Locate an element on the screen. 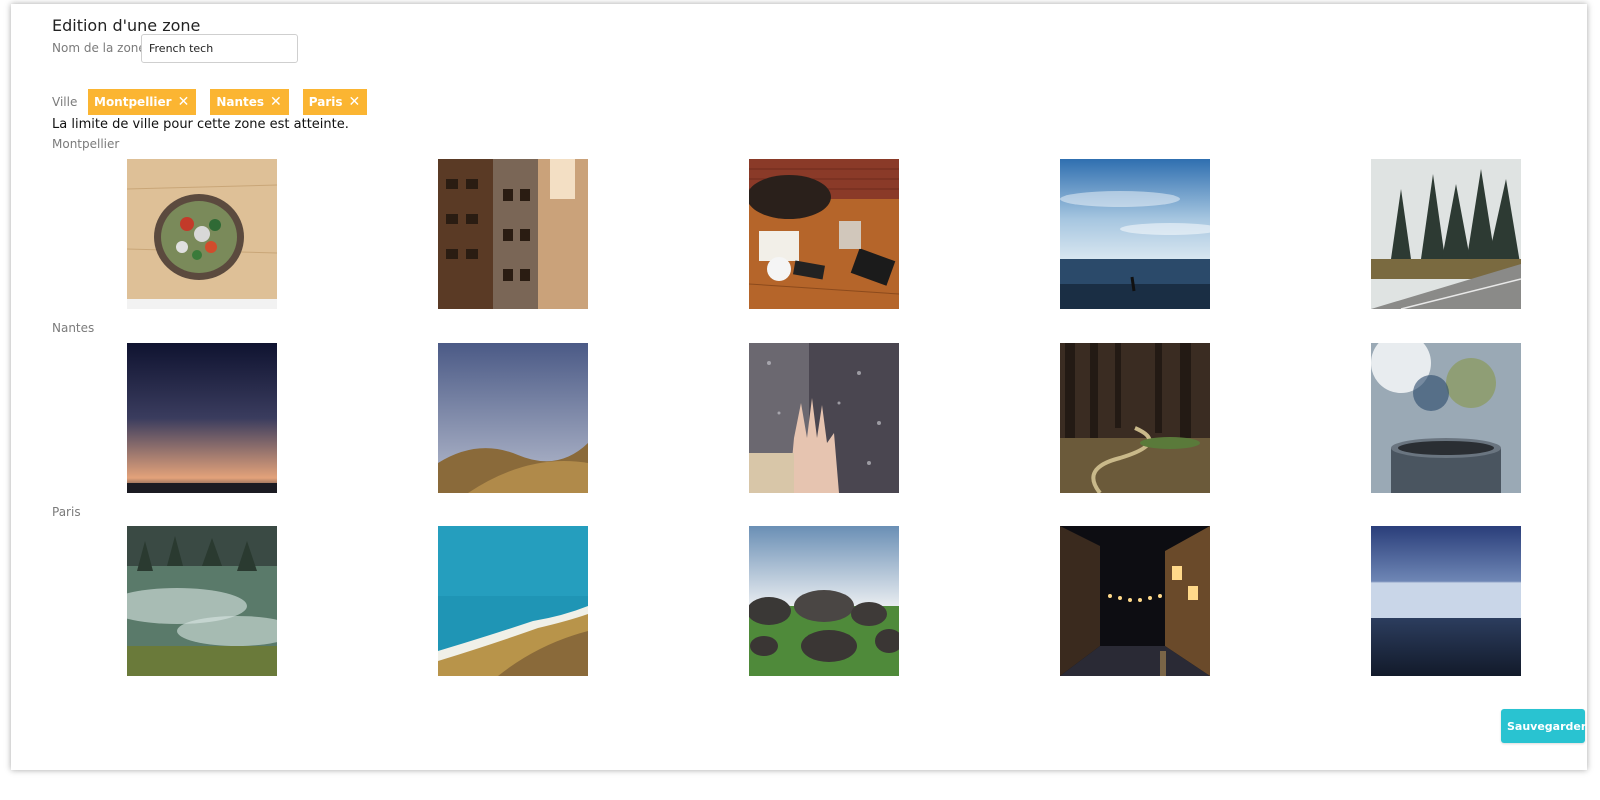 The height and width of the screenshot is (800, 1600). photo-aerial-coast is located at coordinates (513, 601).